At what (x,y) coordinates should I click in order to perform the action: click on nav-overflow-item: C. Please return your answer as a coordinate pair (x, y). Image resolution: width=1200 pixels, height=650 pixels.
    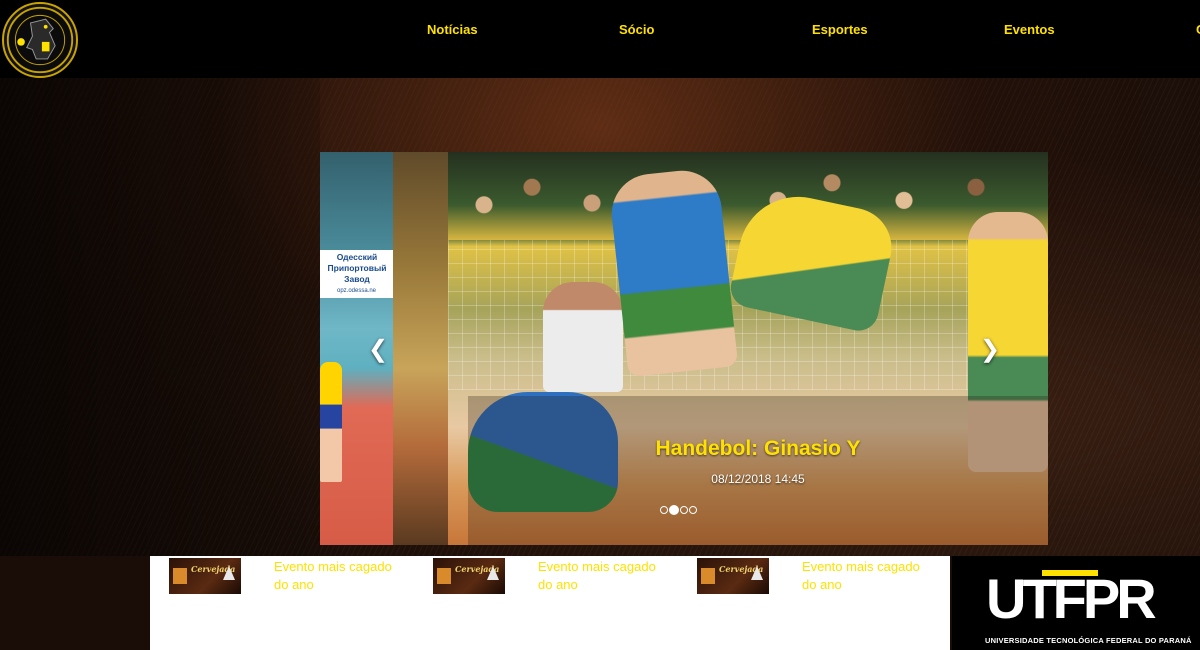
    Looking at the image, I should click on (1198, 29).